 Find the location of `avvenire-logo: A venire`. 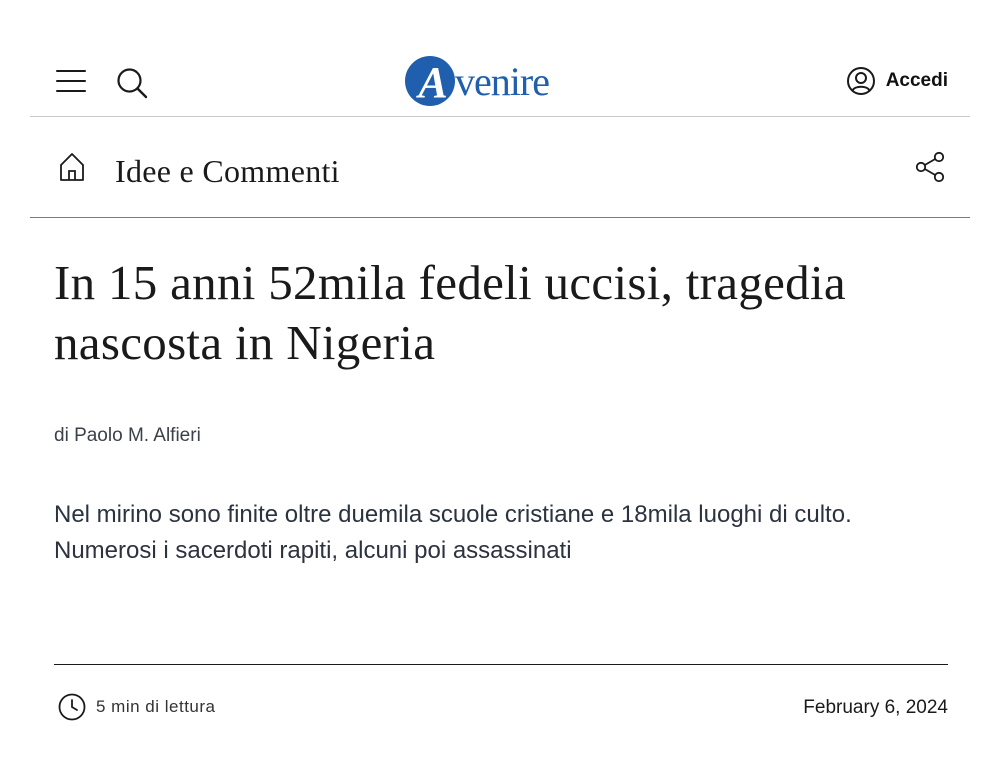

avvenire-logo: A venire is located at coordinates (493, 78).